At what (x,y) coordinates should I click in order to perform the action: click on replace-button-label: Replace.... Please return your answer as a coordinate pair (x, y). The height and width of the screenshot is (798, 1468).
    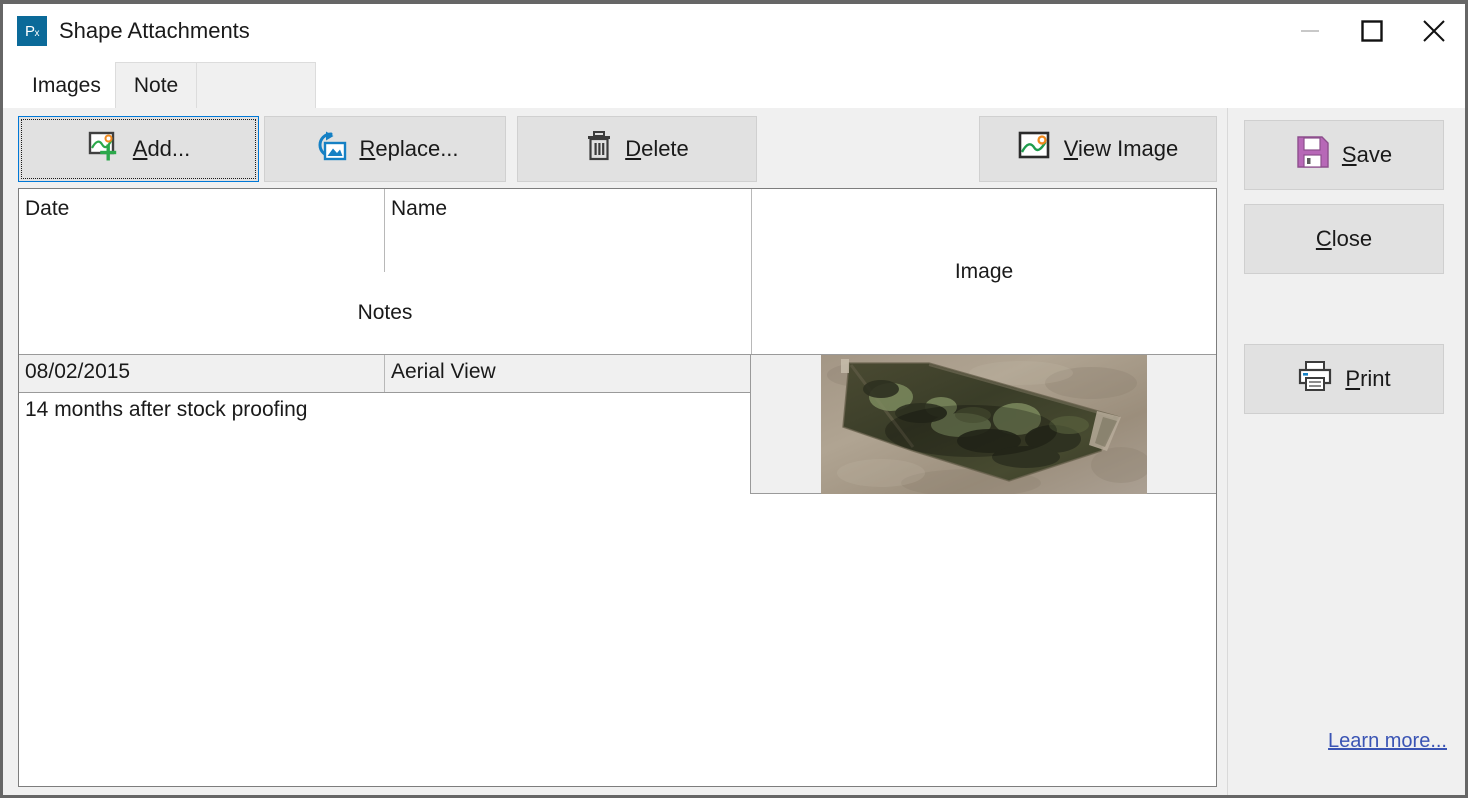
    Looking at the image, I should click on (409, 148).